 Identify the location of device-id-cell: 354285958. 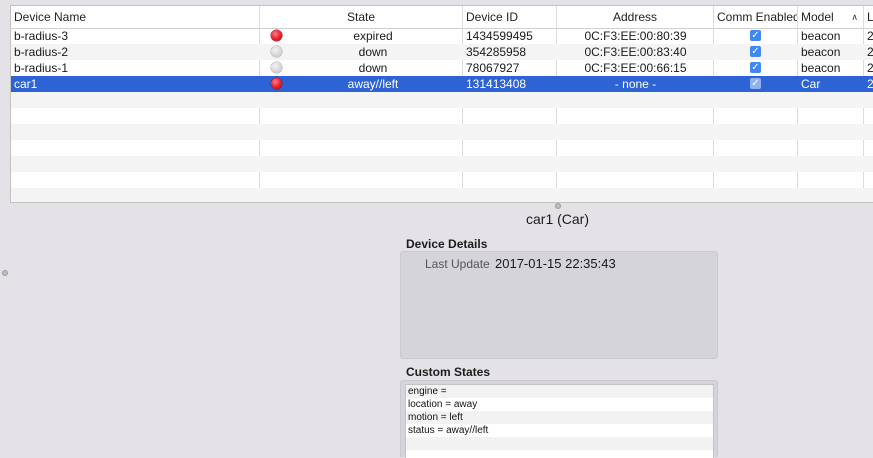
(496, 52).